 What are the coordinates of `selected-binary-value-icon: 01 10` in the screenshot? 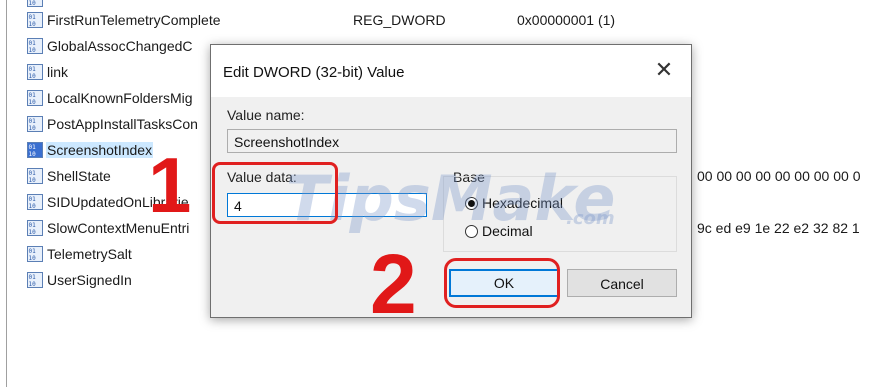 It's located at (35, 150).